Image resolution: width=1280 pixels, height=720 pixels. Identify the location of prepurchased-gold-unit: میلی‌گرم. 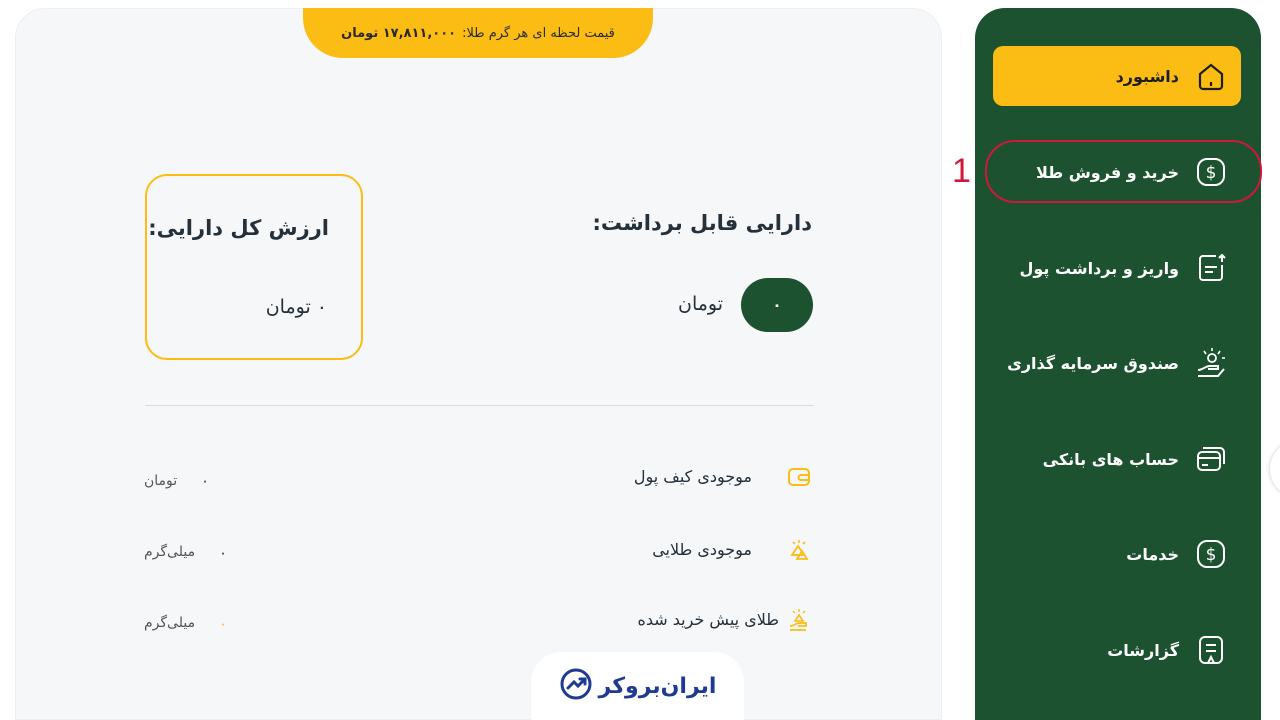
(170, 623).